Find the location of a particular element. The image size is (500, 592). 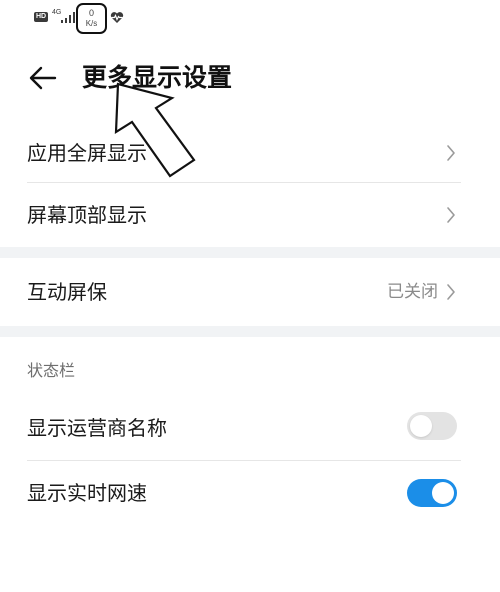

divider is located at coordinates (244, 460).